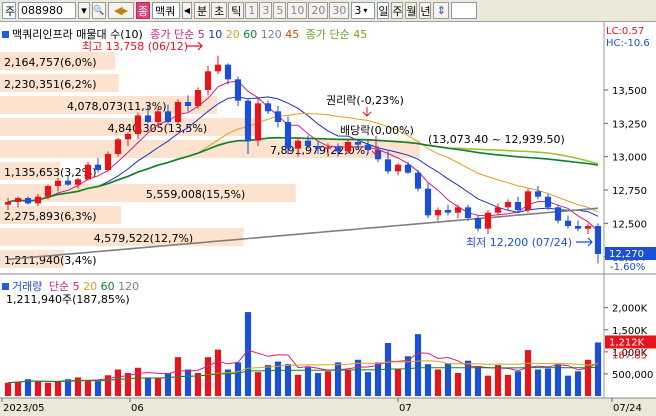 This screenshot has height=416, width=656. Describe the element at coordinates (215, 34) in the screenshot. I see `ma10-label: 10` at that location.